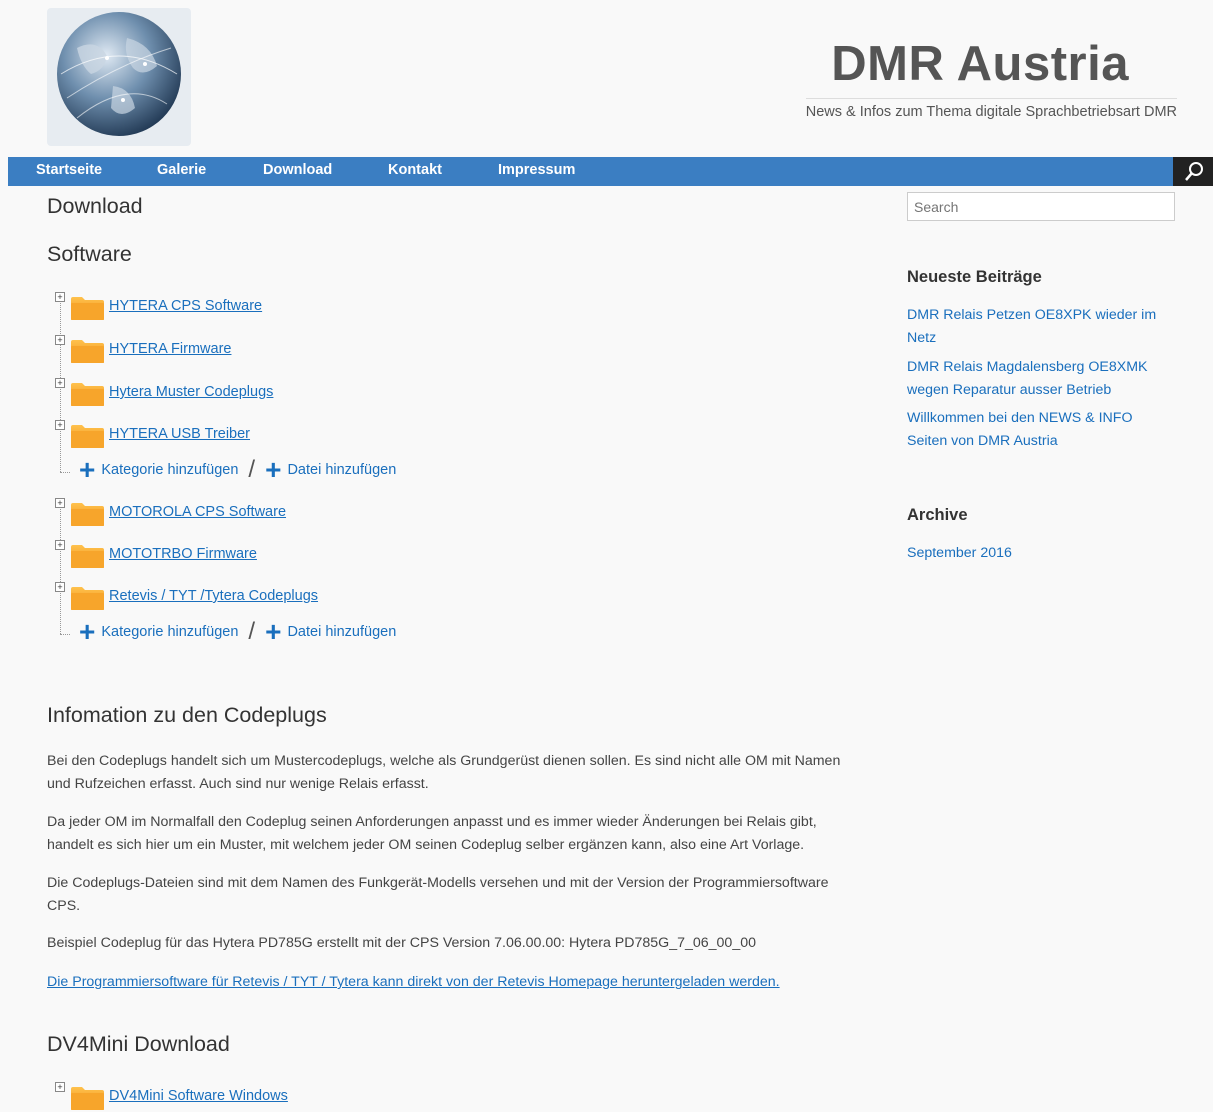  Describe the element at coordinates (415, 170) in the screenshot. I see `nav-item-kontakt: Kontakt` at that location.